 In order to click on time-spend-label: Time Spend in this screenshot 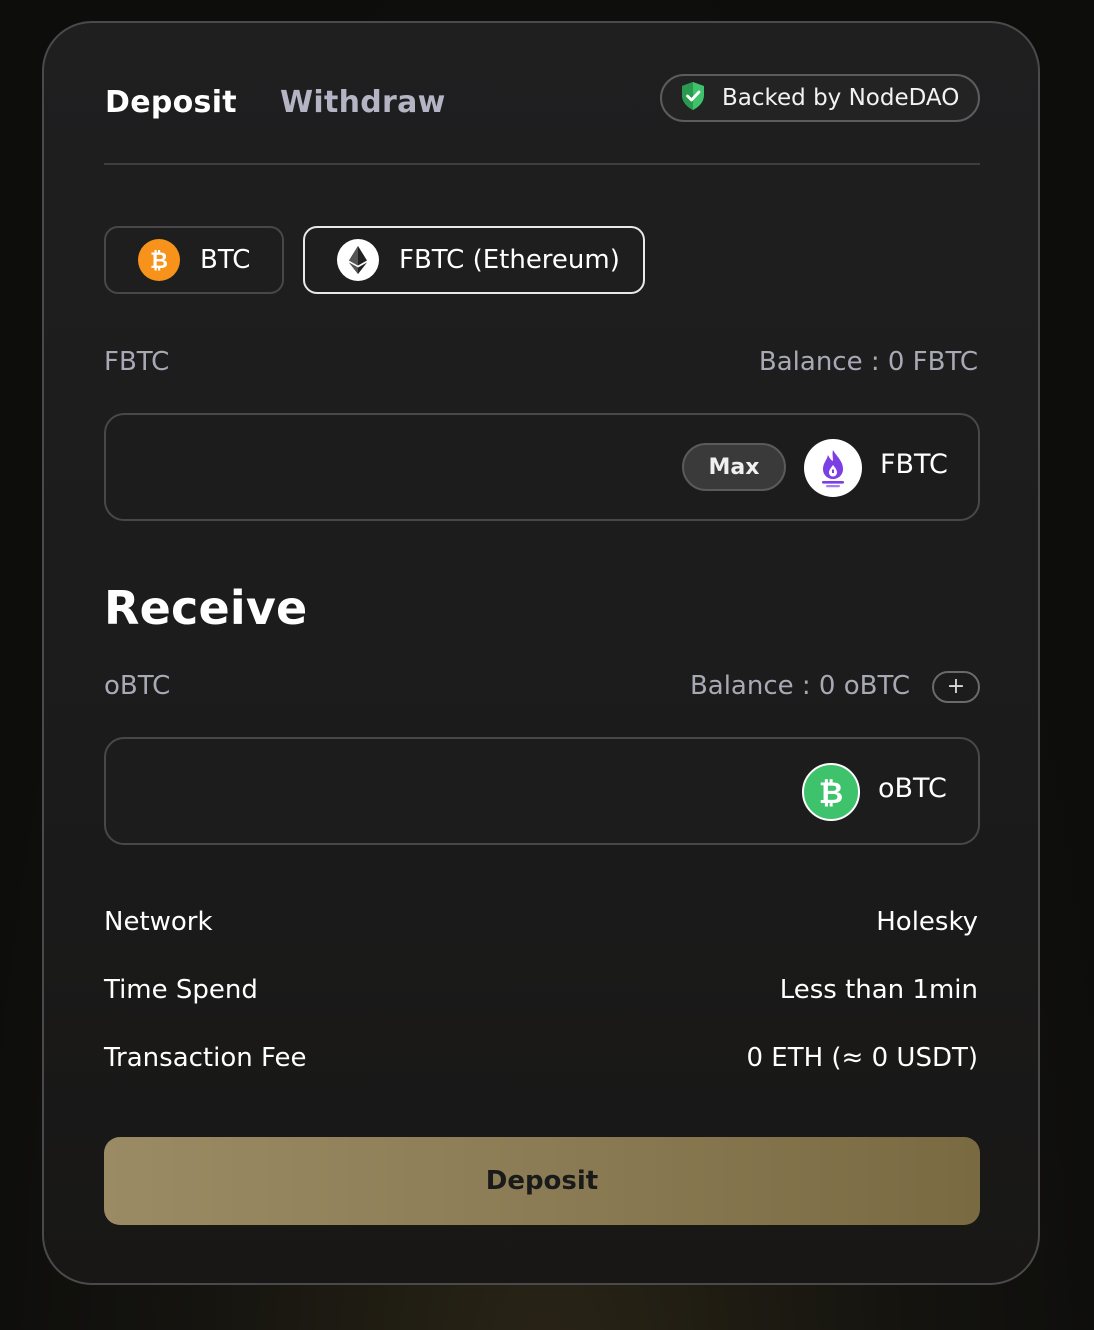, I will do `click(181, 990)`.